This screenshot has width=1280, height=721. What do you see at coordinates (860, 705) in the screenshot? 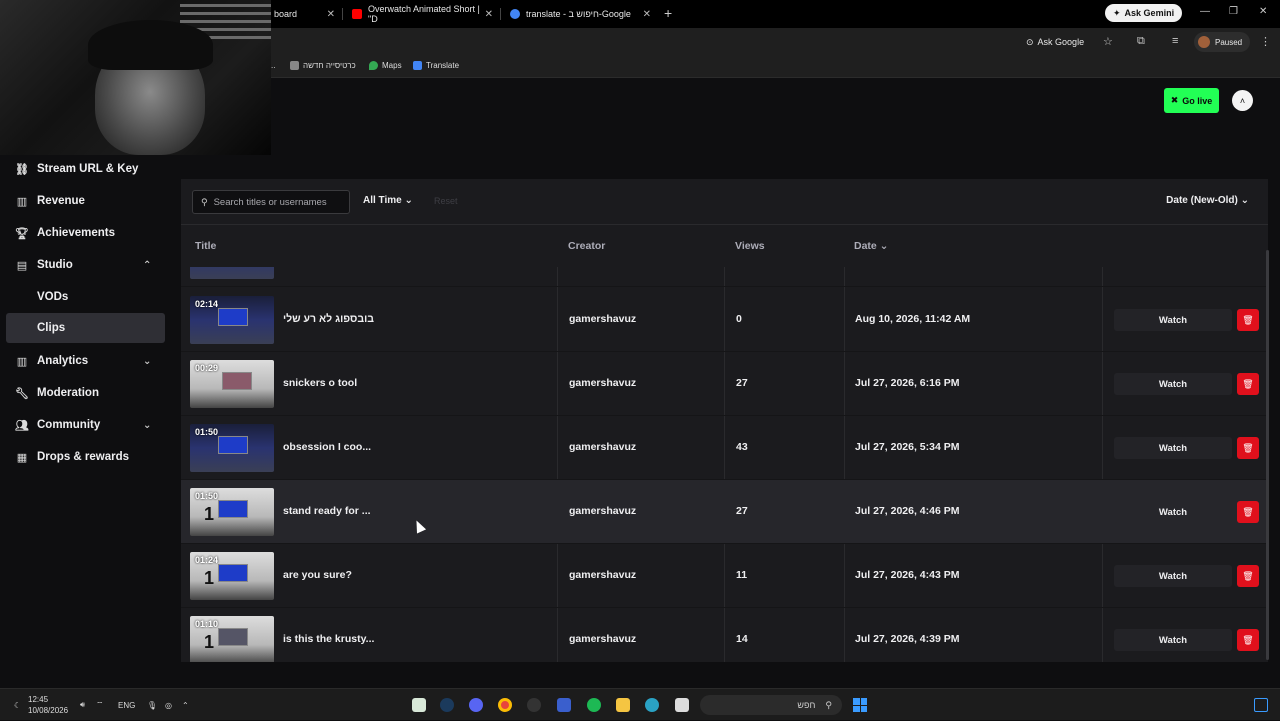
I see `windows-start-icon` at bounding box center [860, 705].